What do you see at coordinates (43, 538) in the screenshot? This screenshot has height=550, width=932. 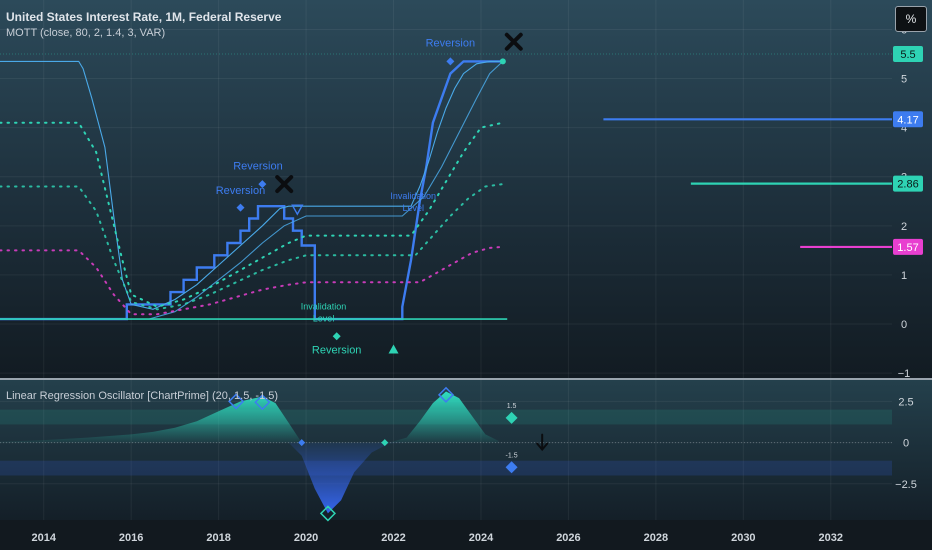 I see `x-tick-label: 2014` at bounding box center [43, 538].